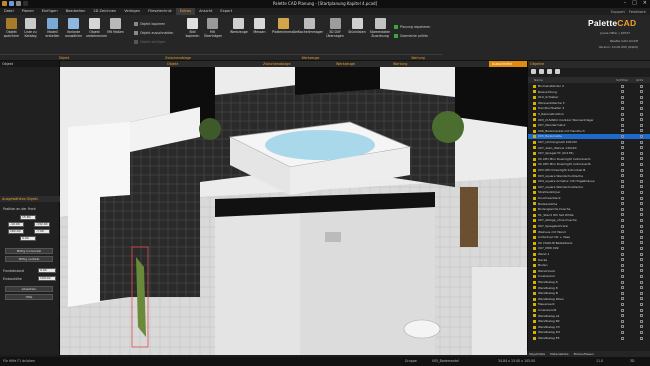 This screenshot has height=366, width=650. Describe the element at coordinates (153, 32) in the screenshot. I see `cut-object-button: Objekt ausschneiden` at that location.